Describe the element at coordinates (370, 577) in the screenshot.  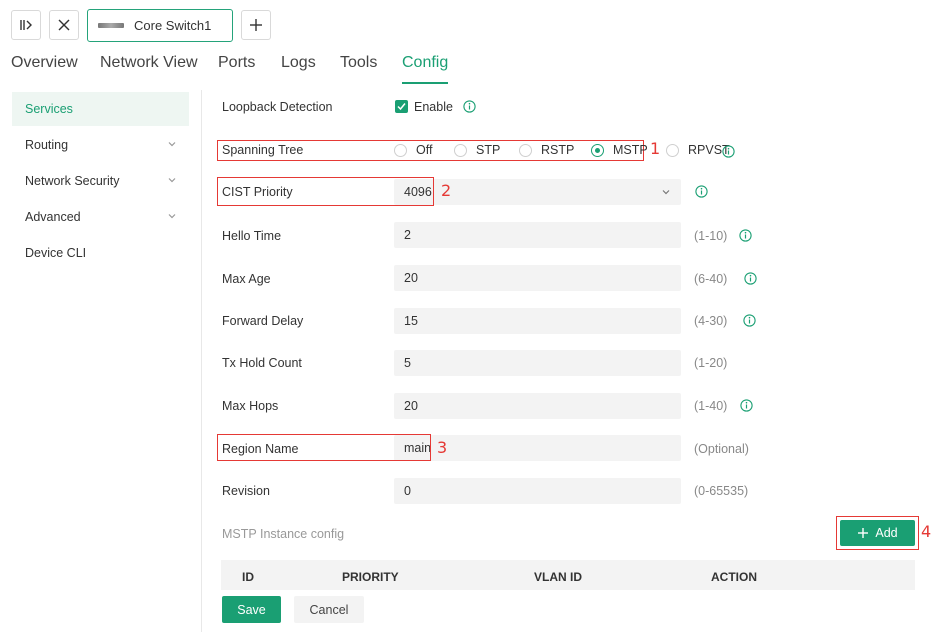
I see `column-header-priority: PRIORITY` at that location.